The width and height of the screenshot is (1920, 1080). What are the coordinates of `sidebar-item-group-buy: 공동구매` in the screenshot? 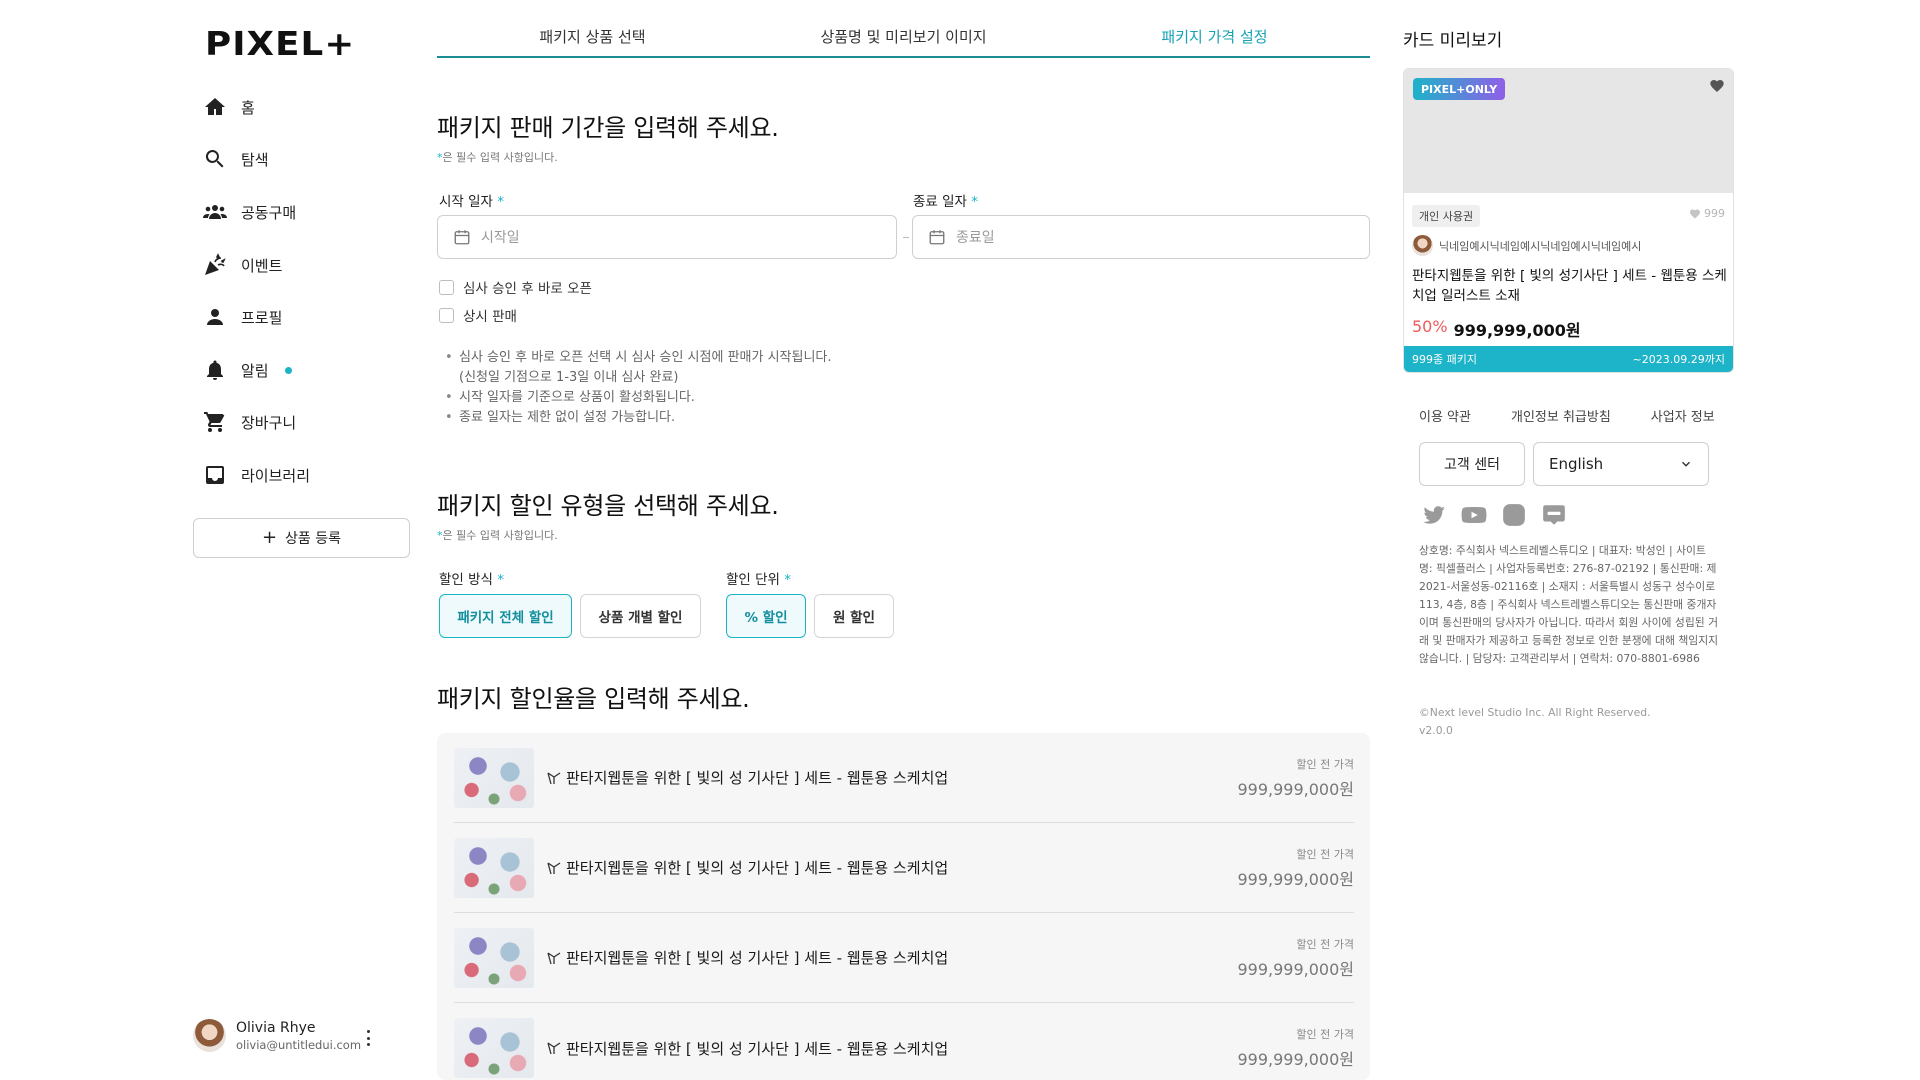 It's located at (249, 212).